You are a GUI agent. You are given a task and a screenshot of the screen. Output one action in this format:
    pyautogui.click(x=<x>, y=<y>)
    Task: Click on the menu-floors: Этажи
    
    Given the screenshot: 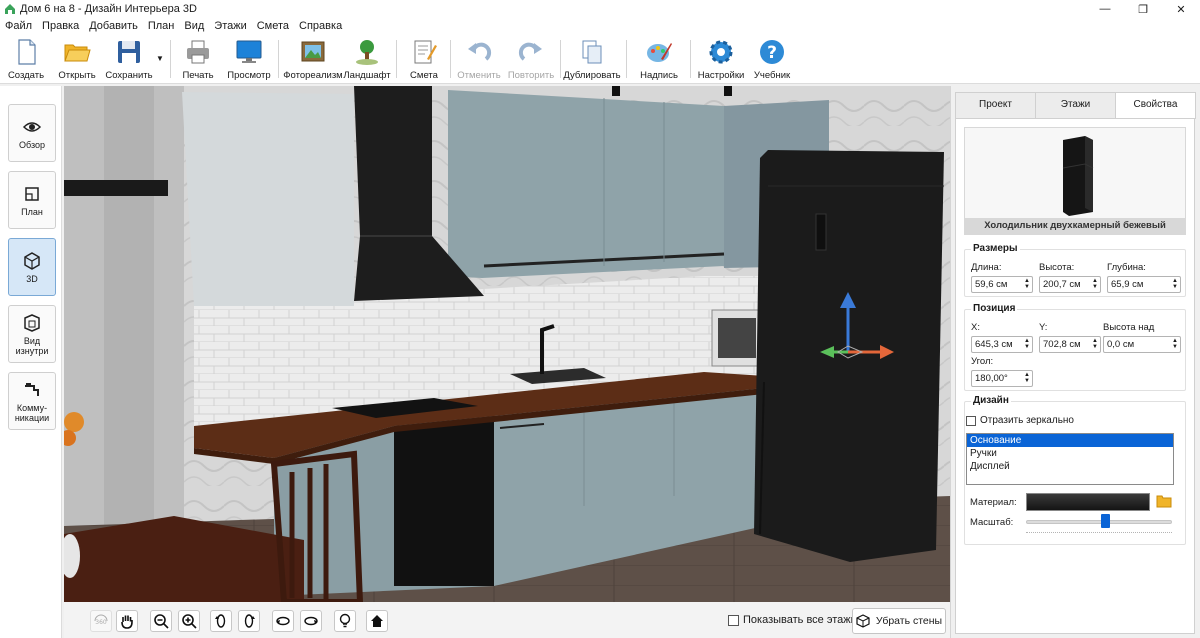 What is the action you would take?
    pyautogui.click(x=230, y=26)
    